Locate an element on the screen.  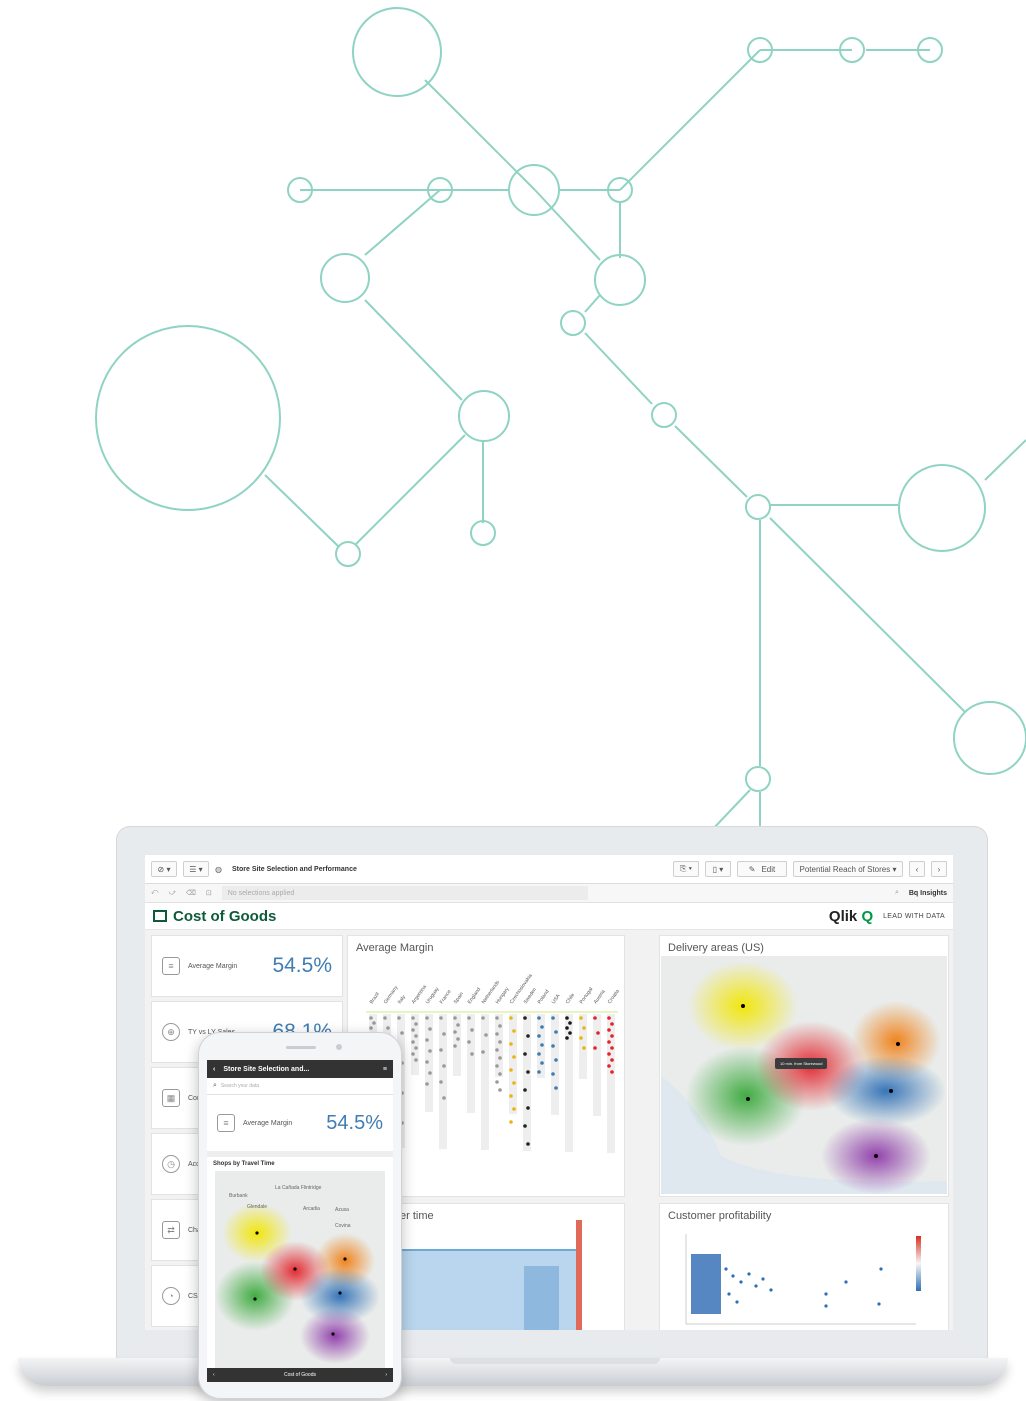
clear-selections-icon: ⌫ is located at coordinates (191, 893).